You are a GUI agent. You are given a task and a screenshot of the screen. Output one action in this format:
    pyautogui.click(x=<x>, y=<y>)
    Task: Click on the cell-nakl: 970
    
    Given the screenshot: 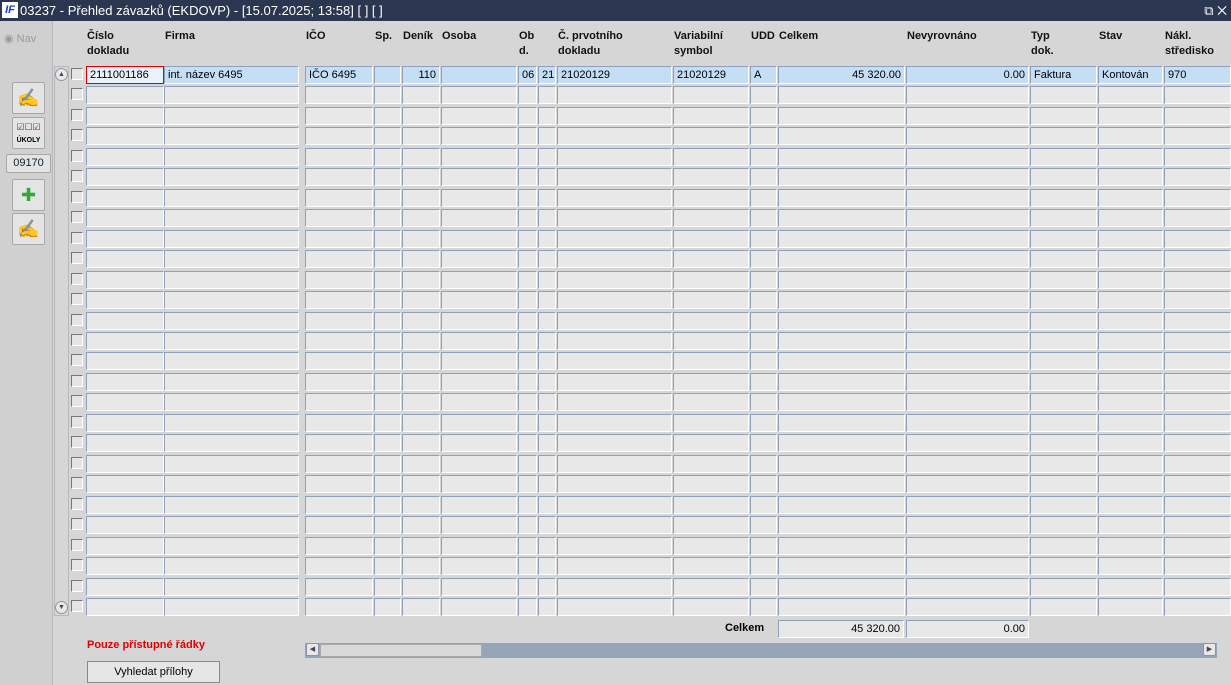 What is the action you would take?
    pyautogui.click(x=1197, y=75)
    